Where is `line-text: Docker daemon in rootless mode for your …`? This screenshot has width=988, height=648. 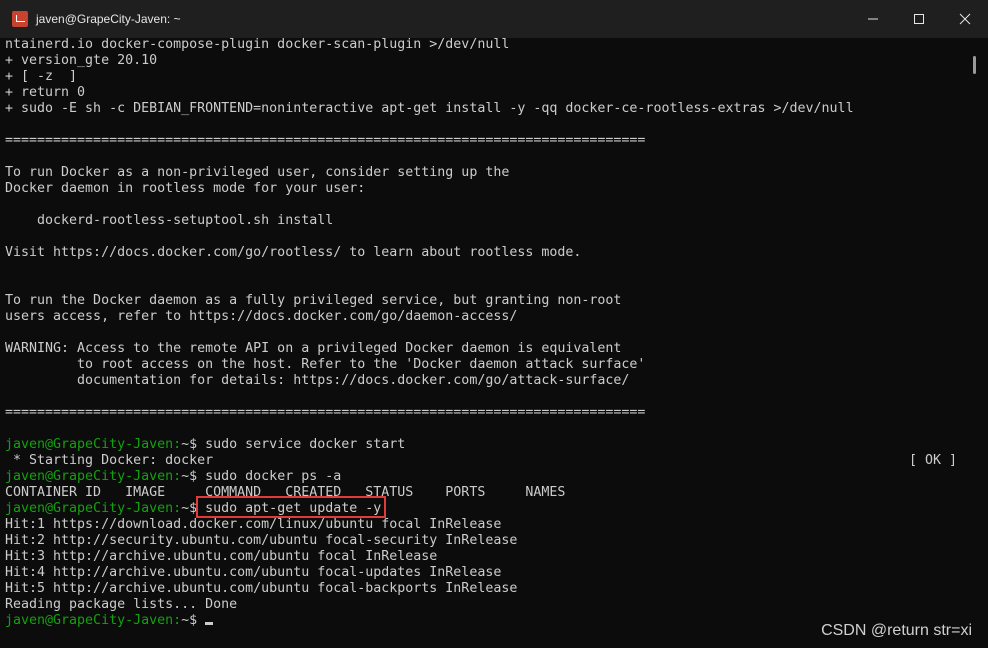 line-text: Docker daemon in rootless mode for your … is located at coordinates (185, 188).